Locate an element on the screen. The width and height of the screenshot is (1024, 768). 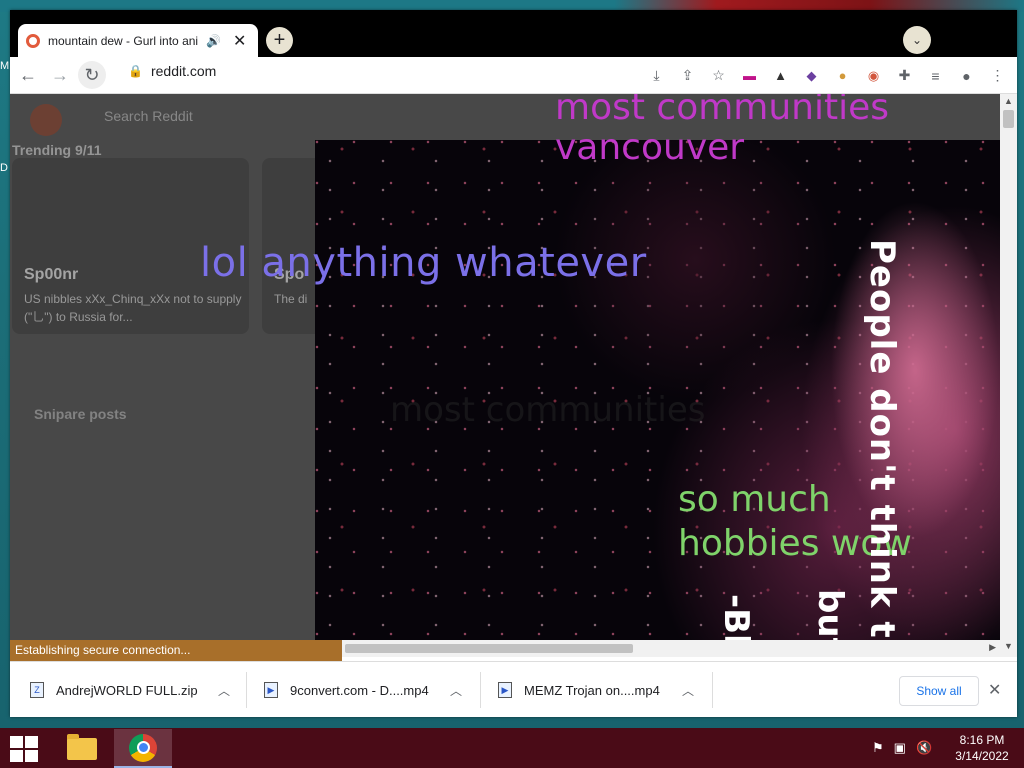
system-tray: ⚑ ▣ 🔇 is located at coordinates (902, 748).